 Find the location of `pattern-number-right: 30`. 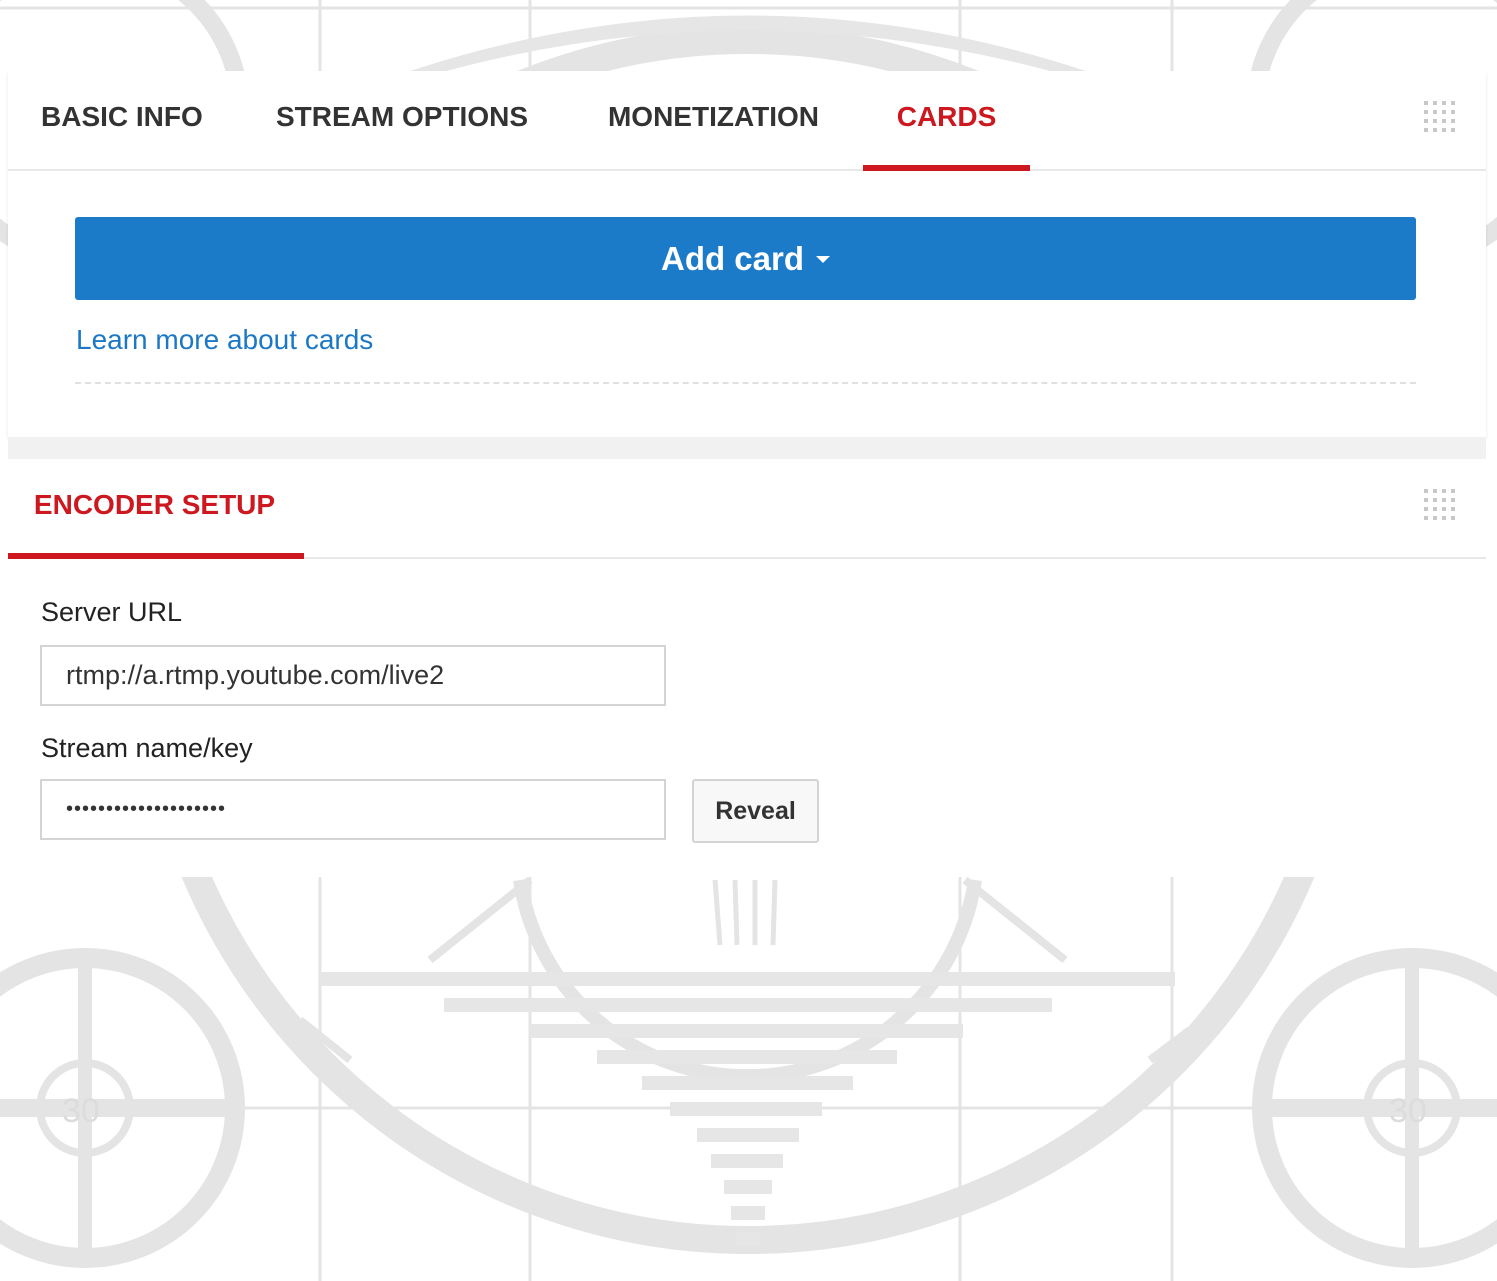

pattern-number-right: 30 is located at coordinates (1408, 1111).